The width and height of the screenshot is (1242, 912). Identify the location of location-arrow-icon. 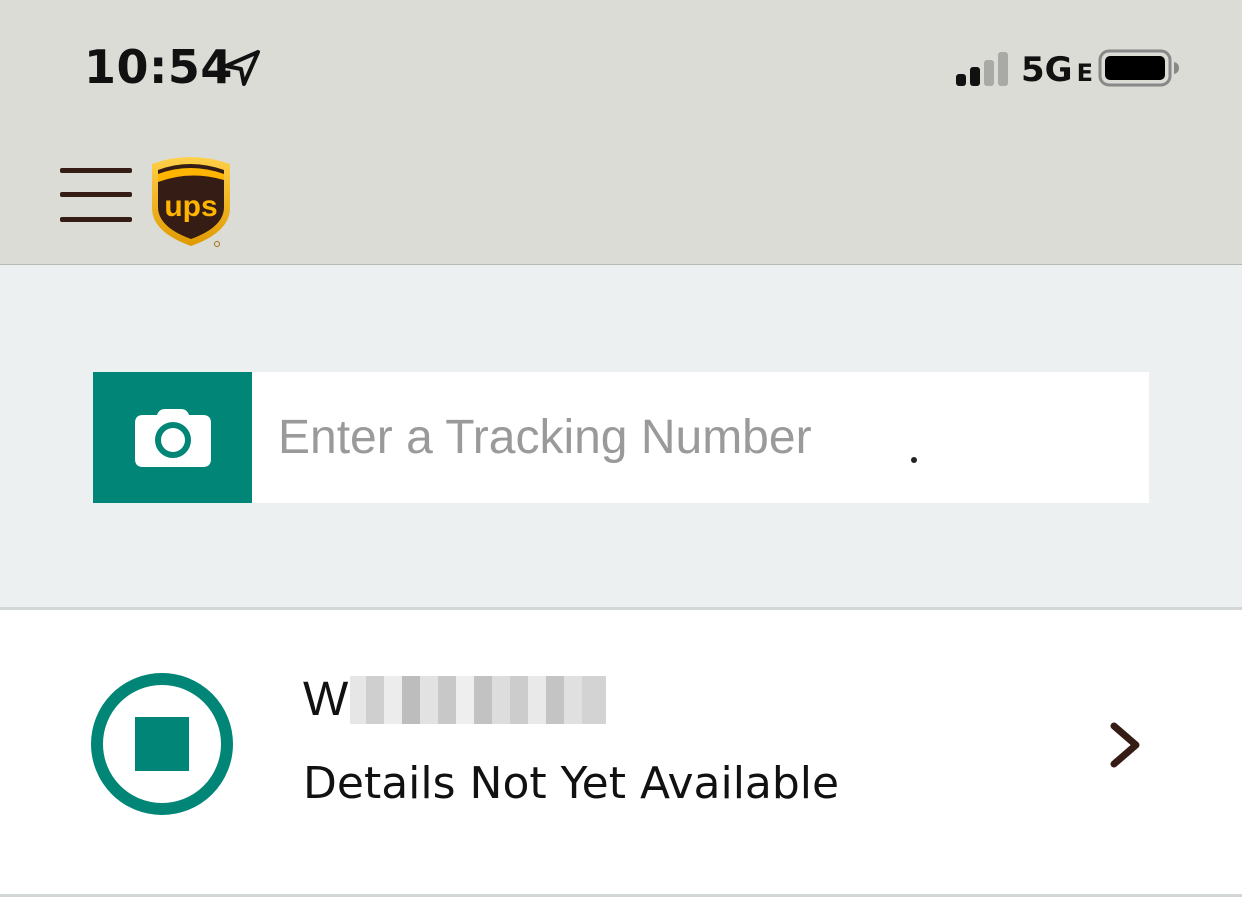
(242, 68).